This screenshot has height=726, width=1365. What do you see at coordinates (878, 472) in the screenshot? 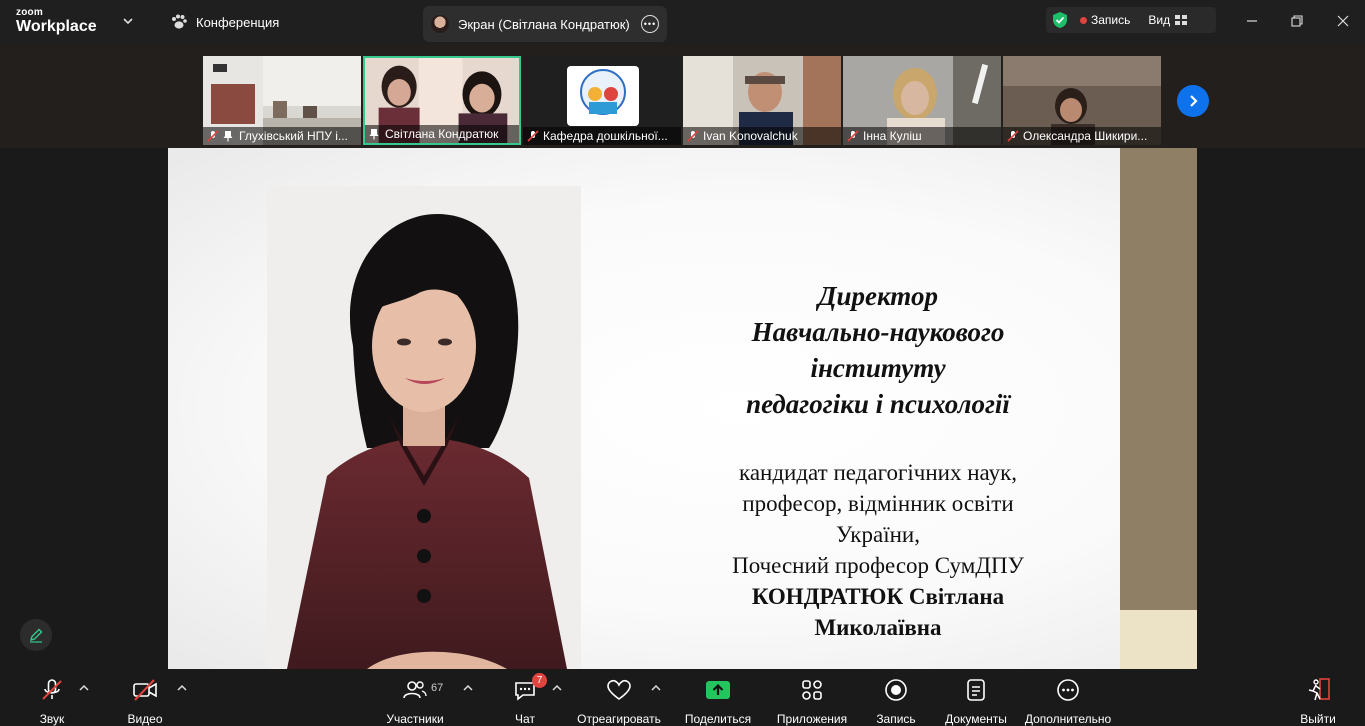
I see `slide-desc-line: кандидат педагогічних наук,` at bounding box center [878, 472].